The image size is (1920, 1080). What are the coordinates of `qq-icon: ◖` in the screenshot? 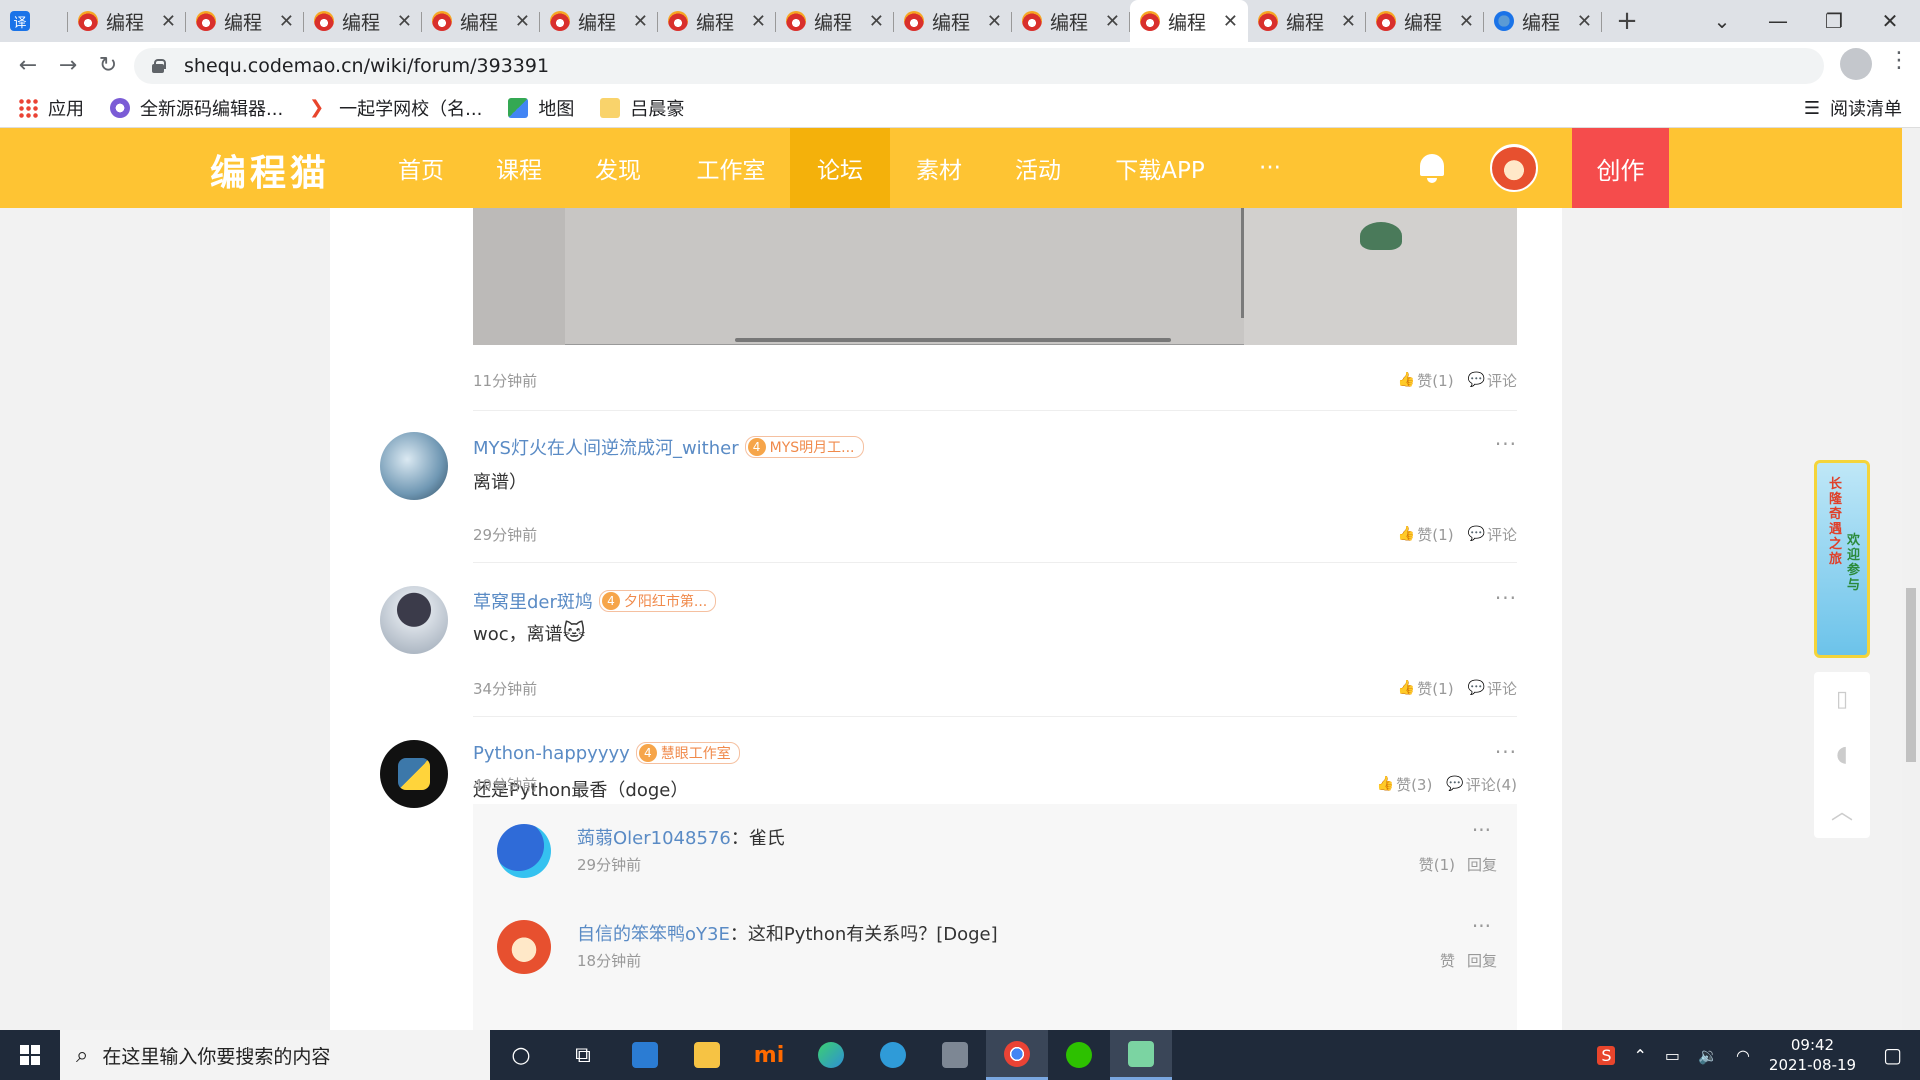 It's located at (1842, 754).